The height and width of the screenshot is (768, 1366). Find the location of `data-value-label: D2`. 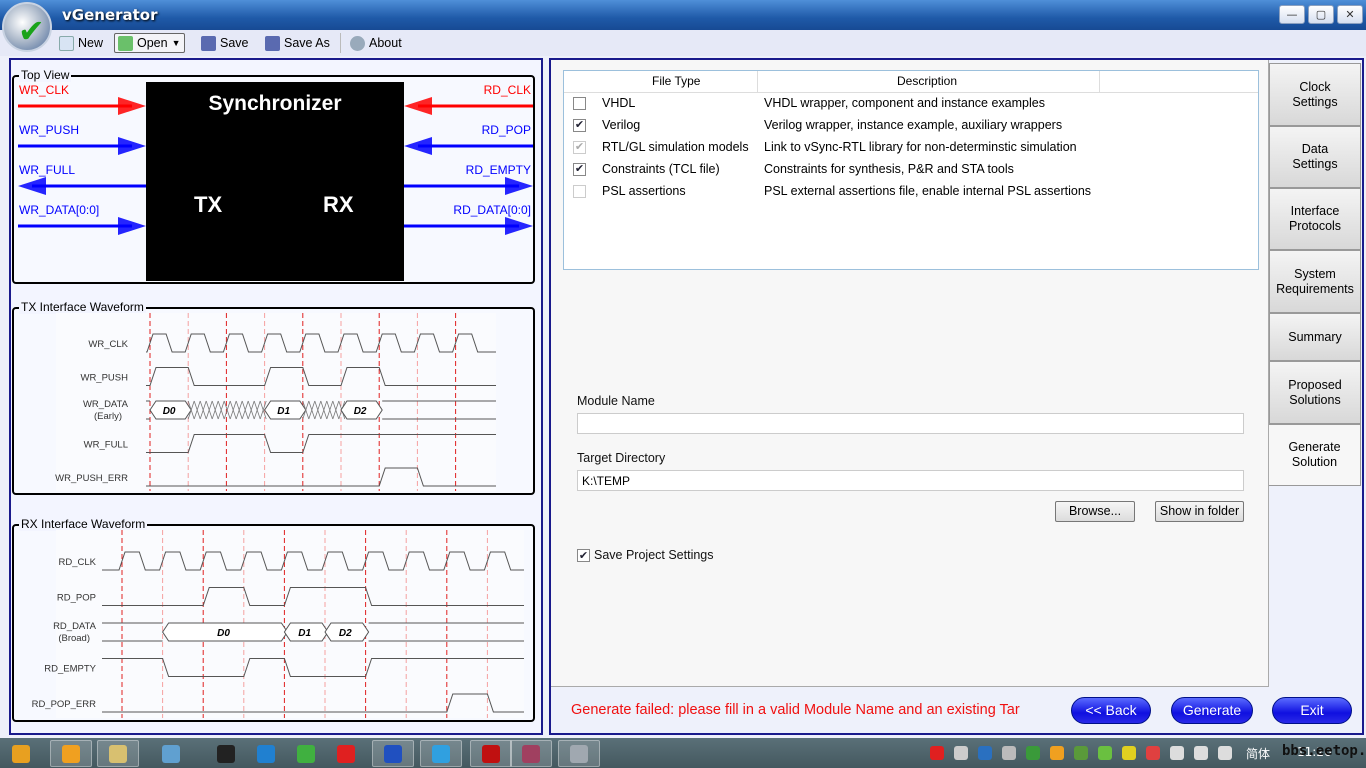

data-value-label: D2 is located at coordinates (360, 411).